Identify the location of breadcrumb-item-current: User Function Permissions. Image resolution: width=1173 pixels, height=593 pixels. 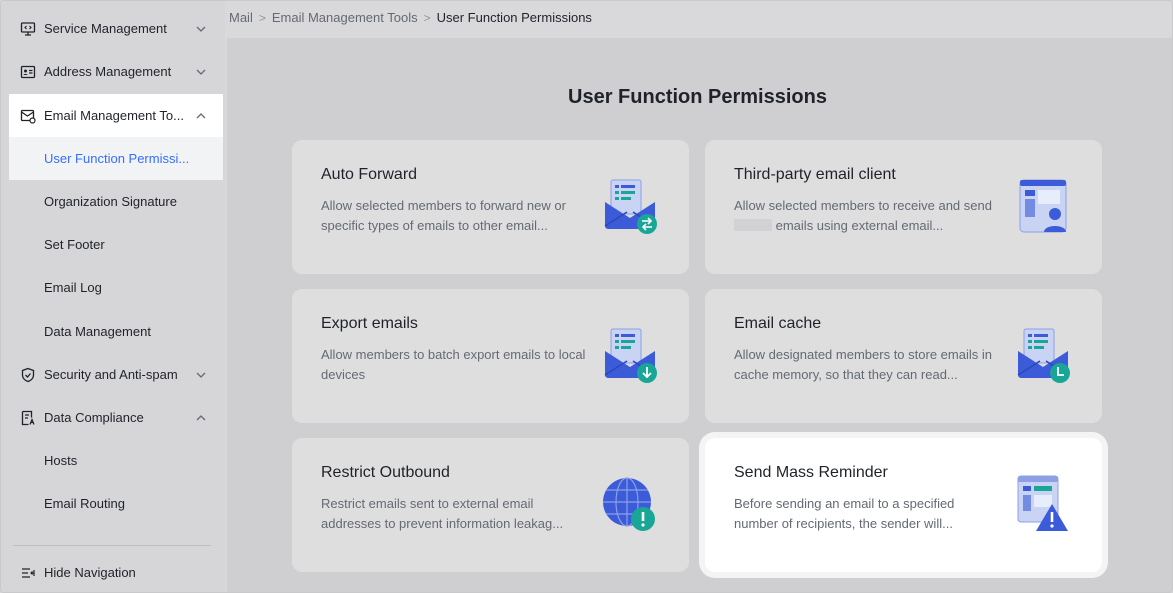
(514, 17).